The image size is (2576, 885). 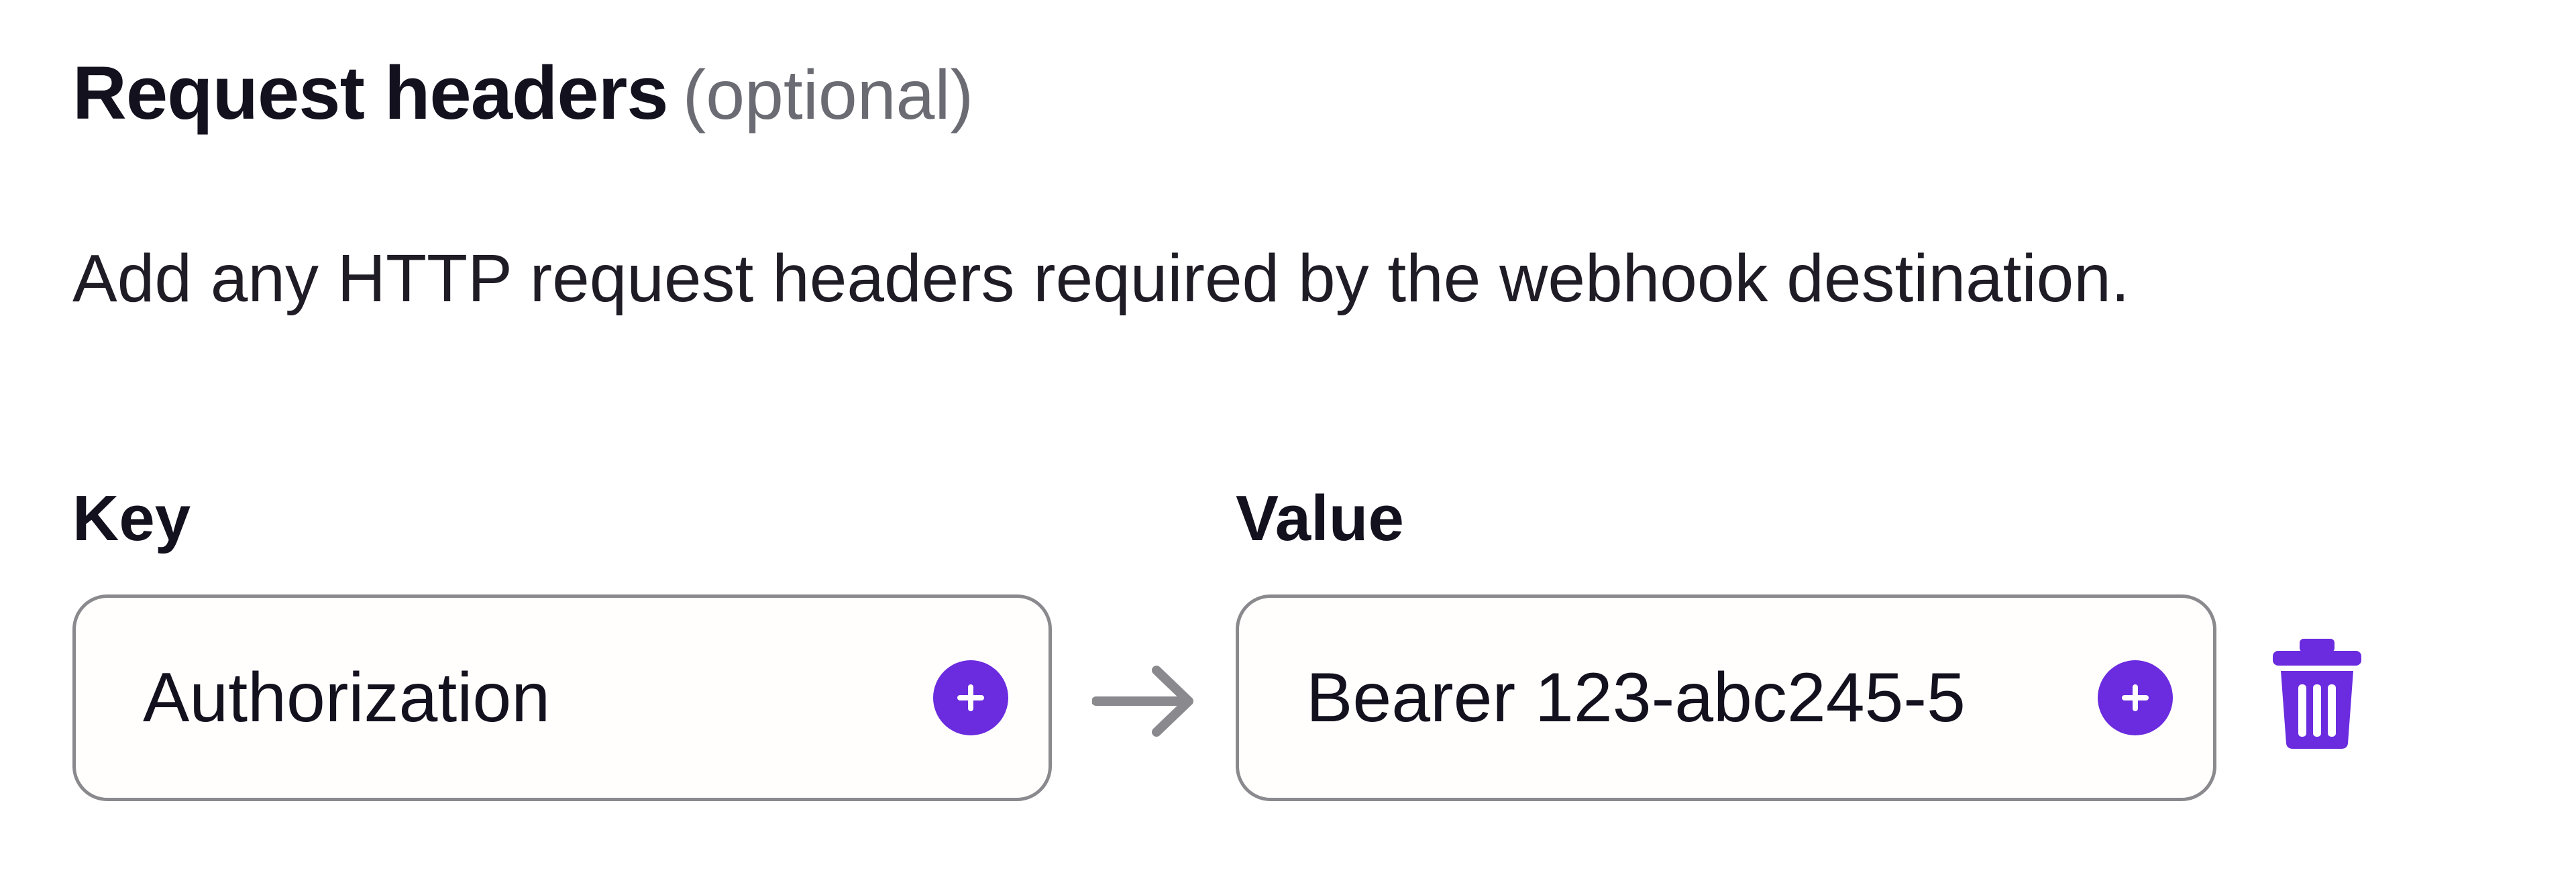 What do you see at coordinates (131, 518) in the screenshot?
I see `key-label: Key` at bounding box center [131, 518].